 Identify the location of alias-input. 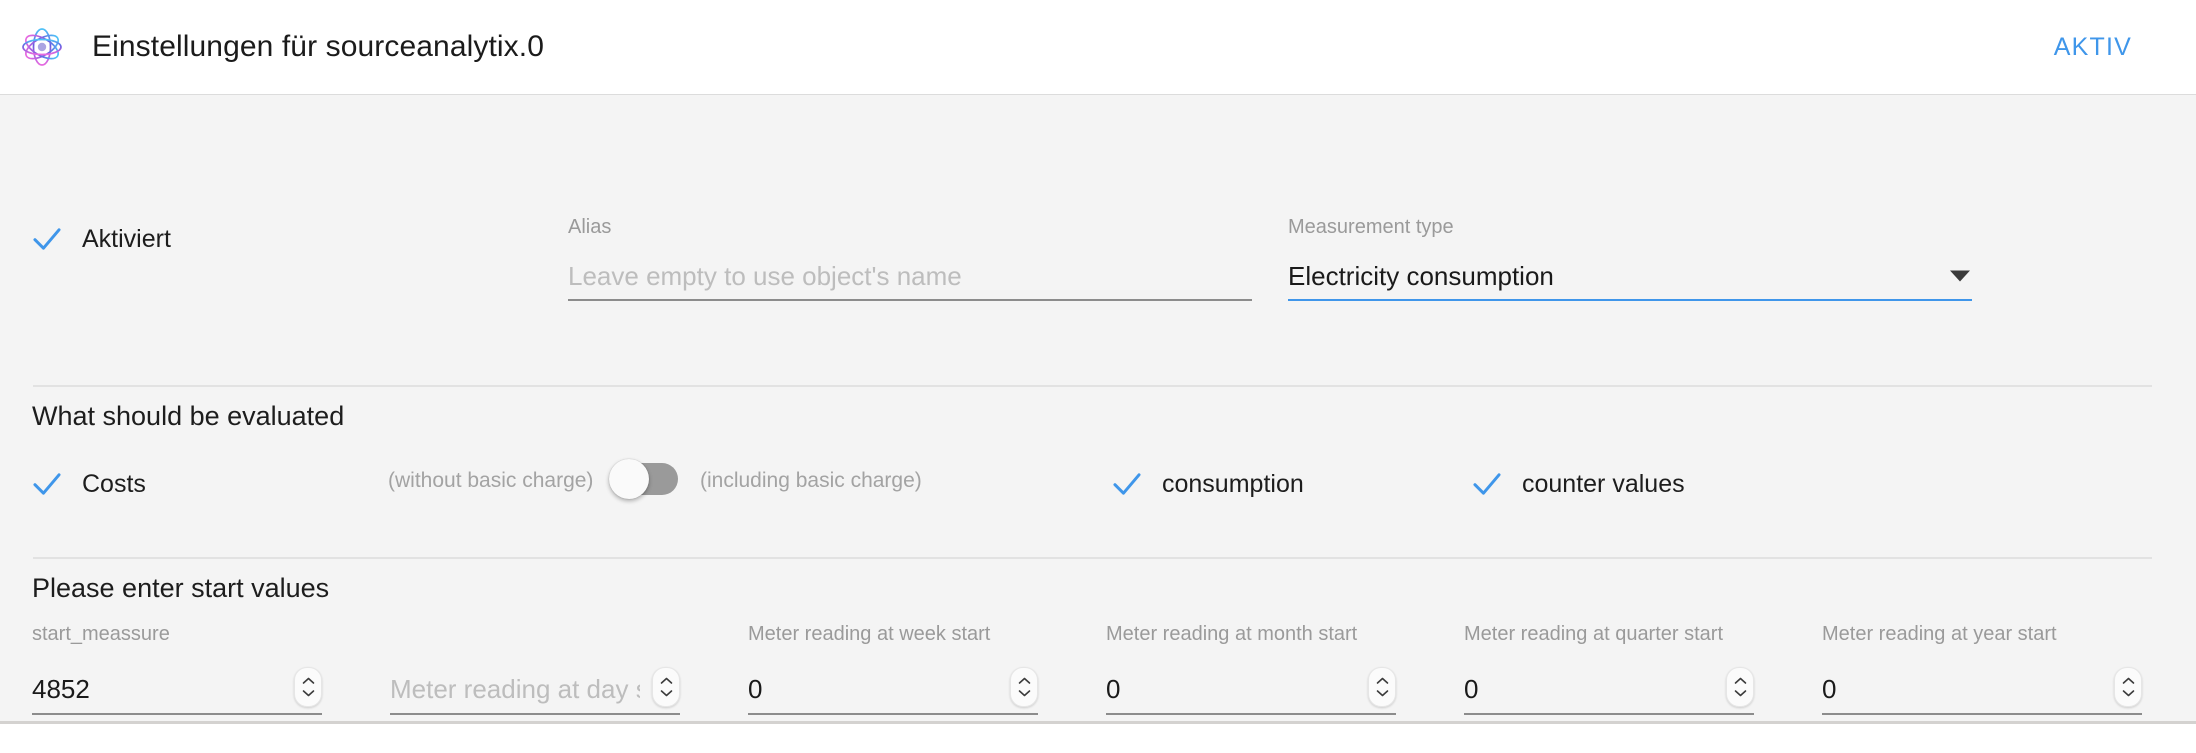
(910, 276).